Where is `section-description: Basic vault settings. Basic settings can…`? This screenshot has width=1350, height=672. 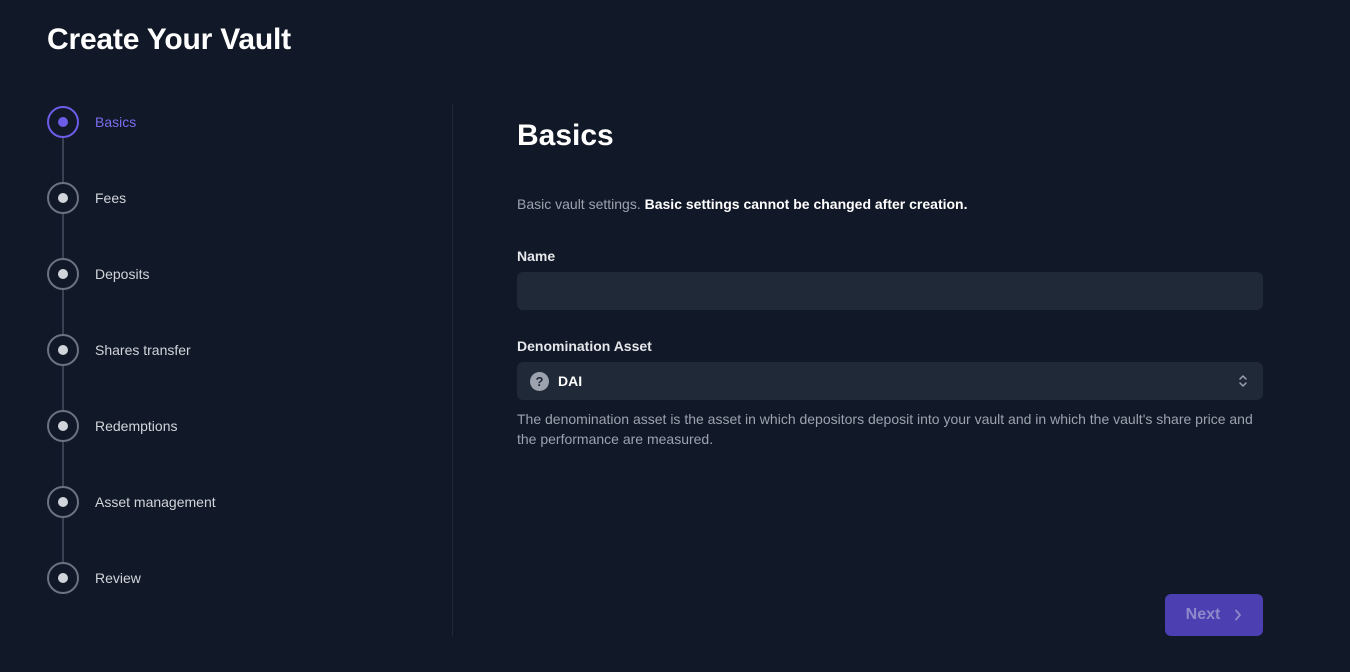 section-description: Basic vault settings. Basic settings can… is located at coordinates (890, 204).